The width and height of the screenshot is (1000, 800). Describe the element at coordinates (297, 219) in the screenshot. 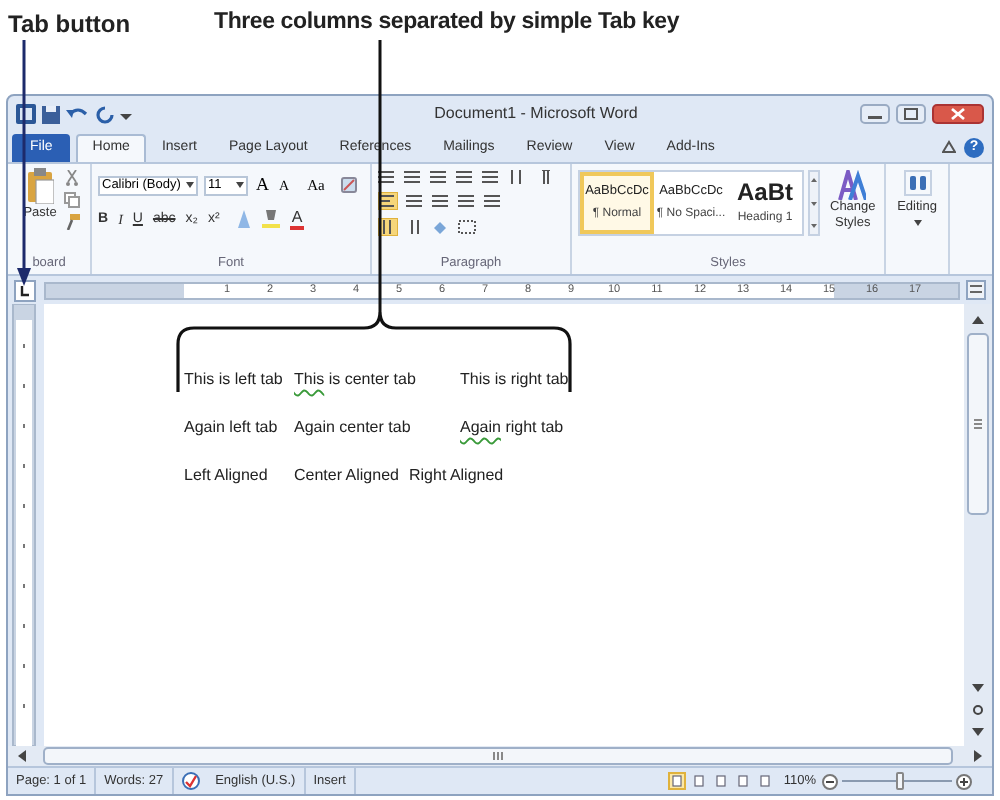

I see `font-color-button: A` at that location.